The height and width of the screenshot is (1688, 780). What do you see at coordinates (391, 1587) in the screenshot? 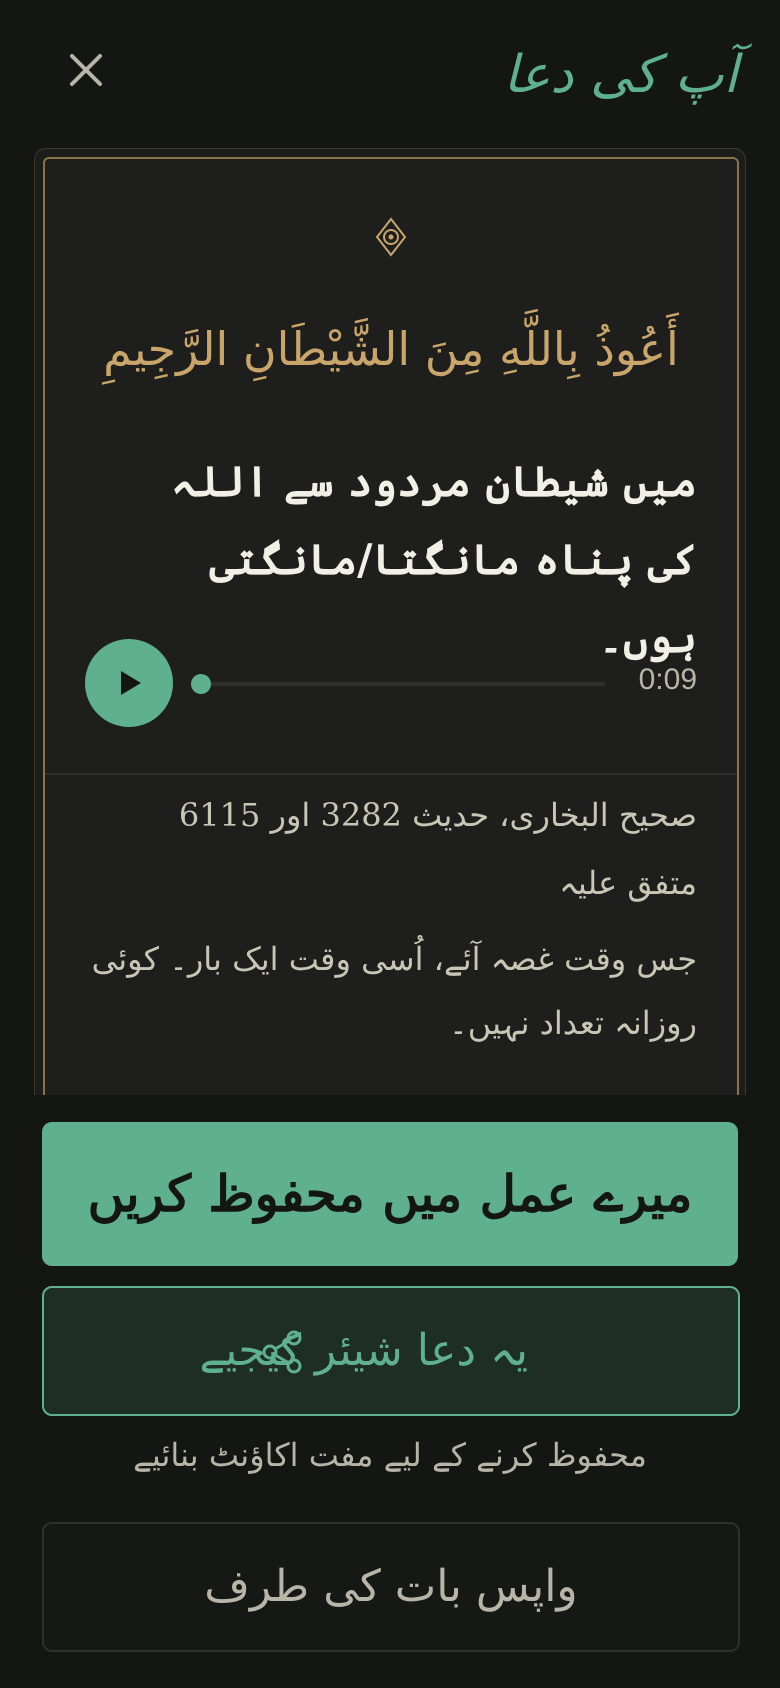
I see `back-button: واپس بات کی طرف` at bounding box center [391, 1587].